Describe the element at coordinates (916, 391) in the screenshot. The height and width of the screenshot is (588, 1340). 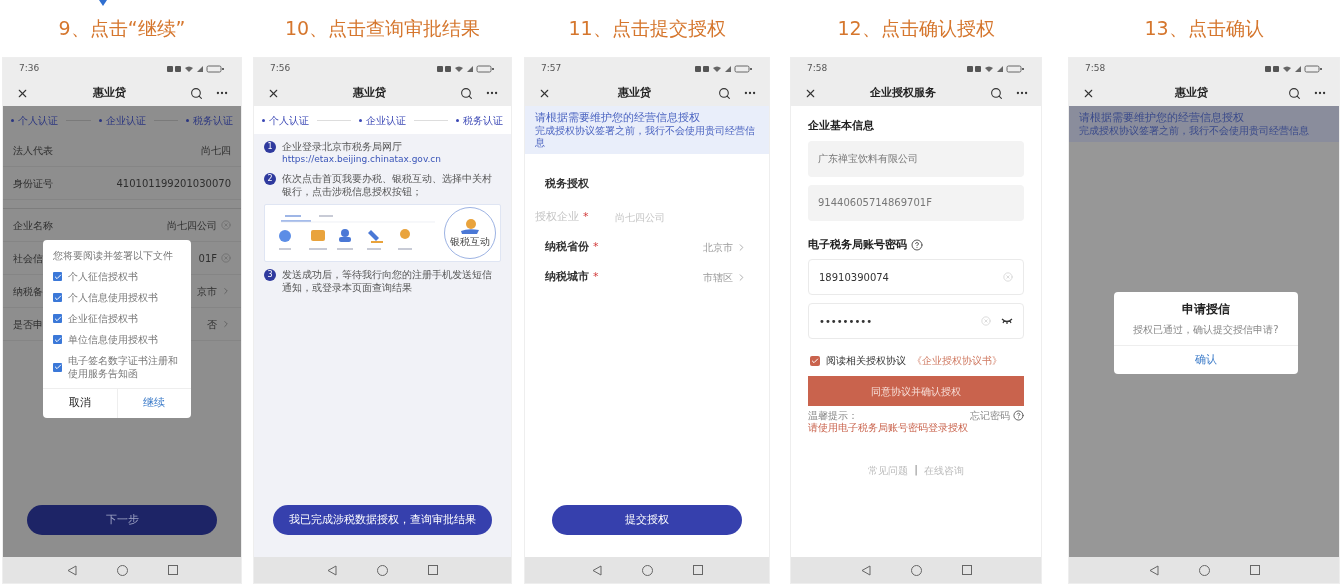
I see `confirm-authorization-button: 同意协议并确认授权` at that location.